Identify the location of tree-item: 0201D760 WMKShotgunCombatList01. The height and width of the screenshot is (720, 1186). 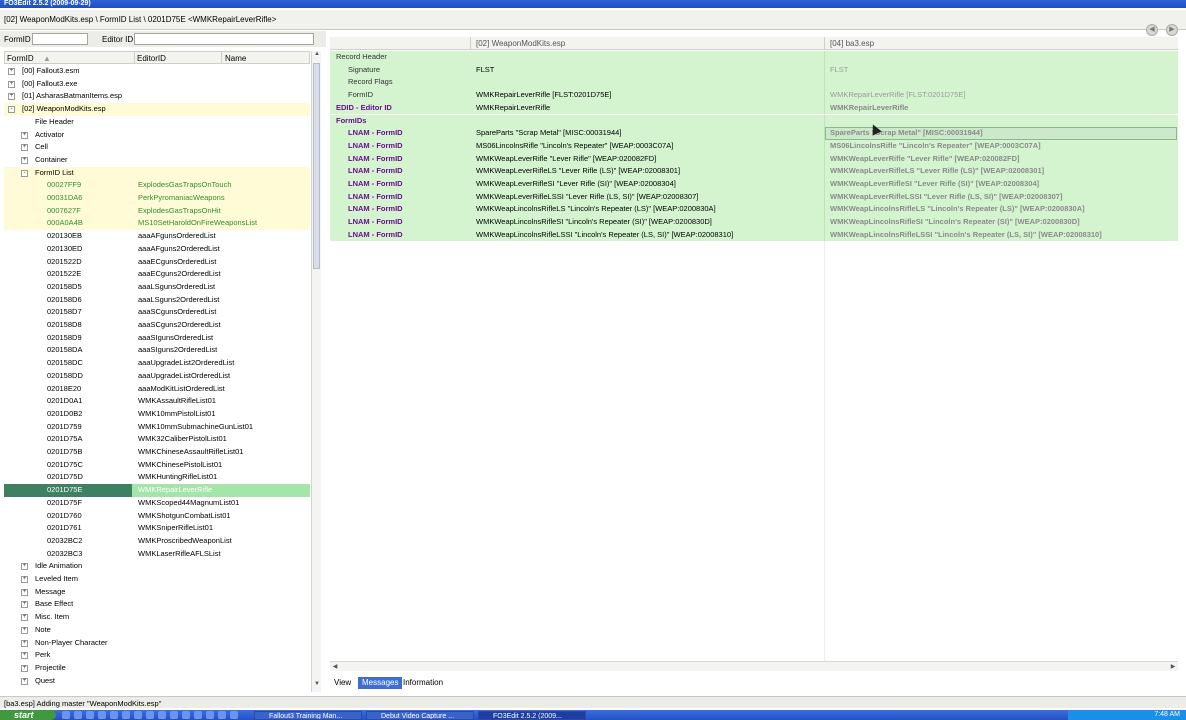
(157, 516).